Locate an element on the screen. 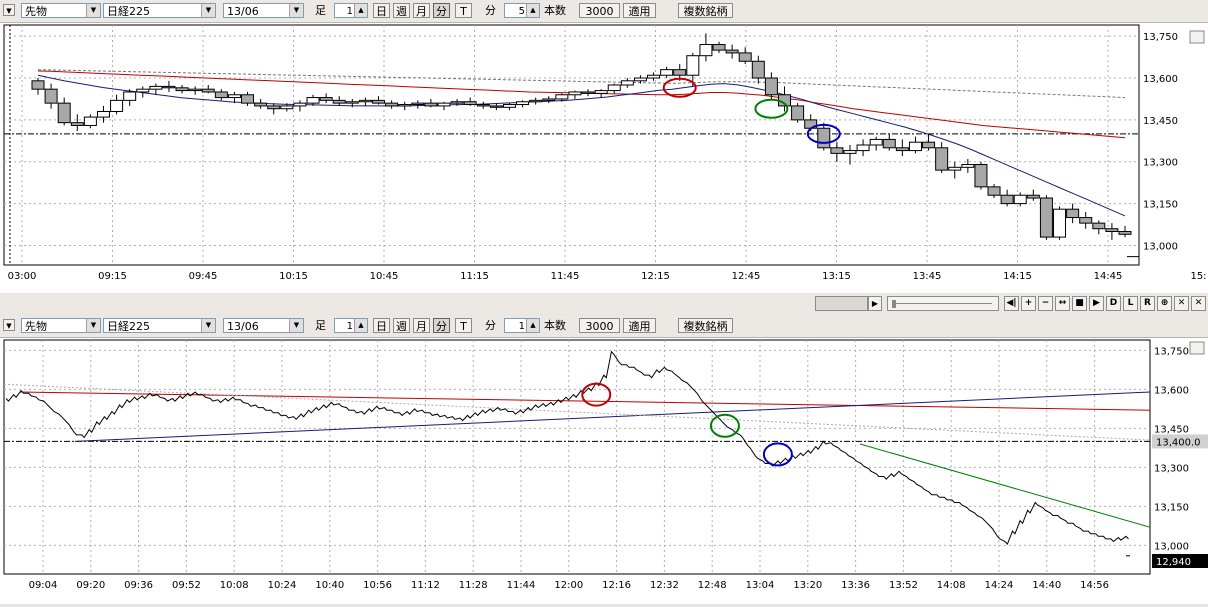 Image resolution: width=1208 pixels, height=607 pixels. magnify-icon: ⊕ is located at coordinates (1164, 303).